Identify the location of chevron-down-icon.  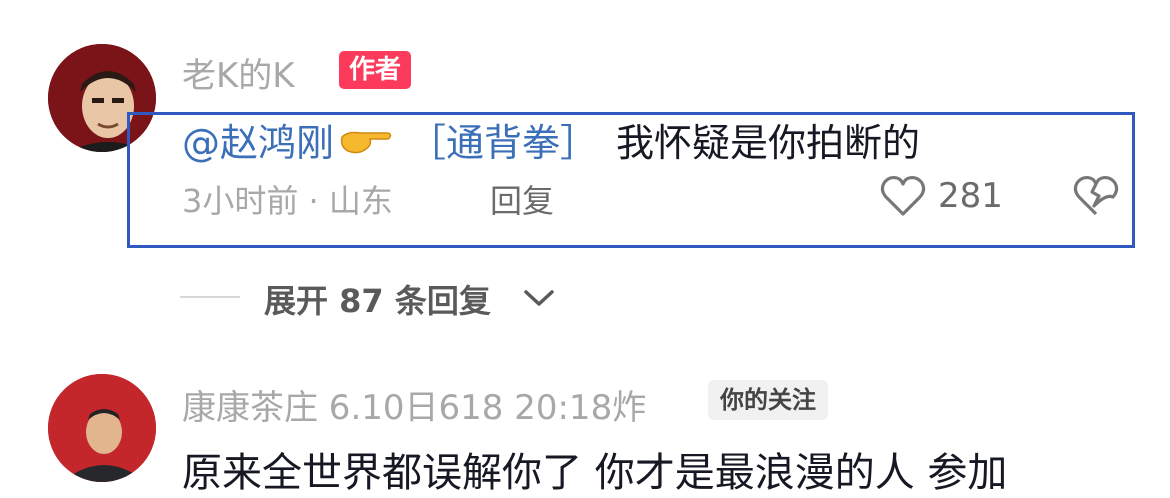
(539, 298).